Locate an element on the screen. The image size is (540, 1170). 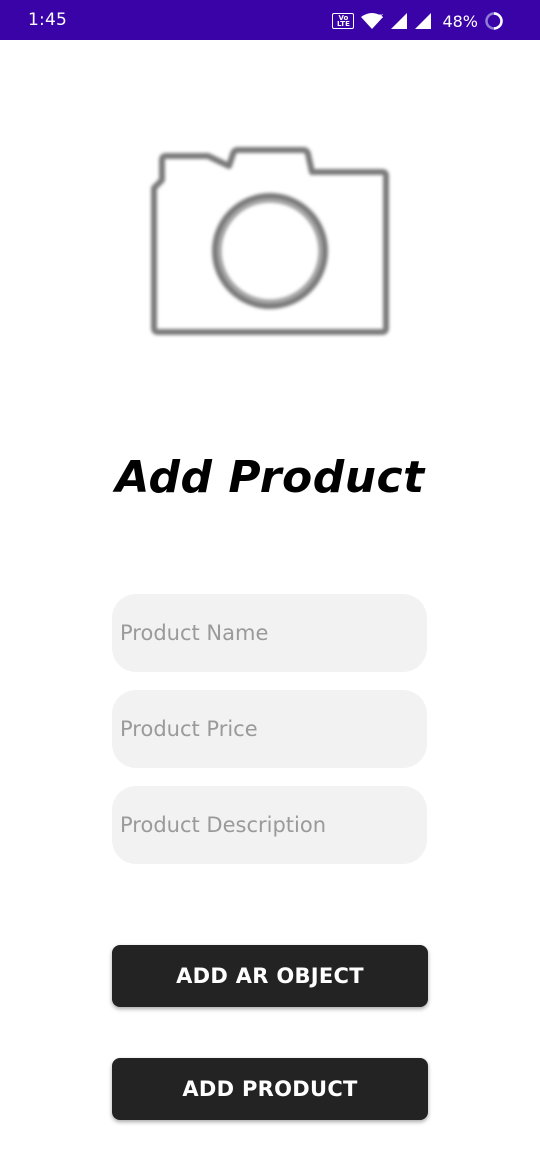
page-title: Add Product is located at coordinates (270, 477).